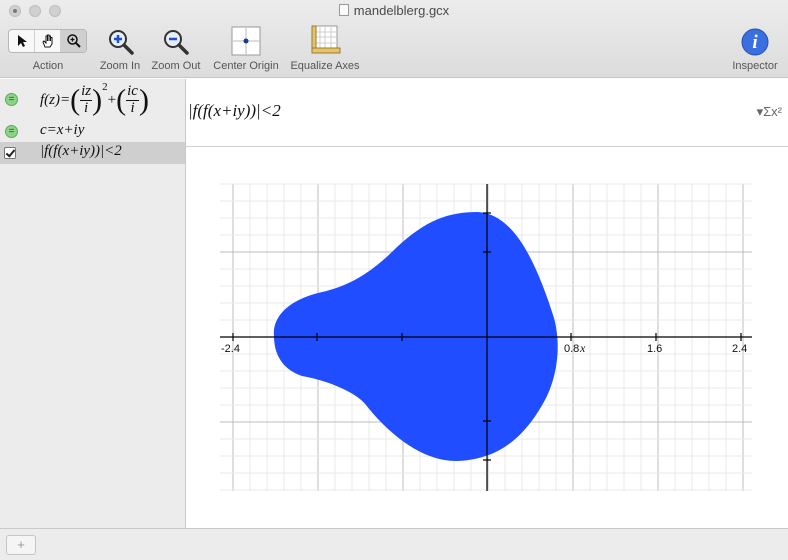 This screenshot has height=560, width=788. What do you see at coordinates (487, 113) in the screenshot?
I see `equation-editor: |f(f(x+iy))|<2 ▾Σx²` at bounding box center [487, 113].